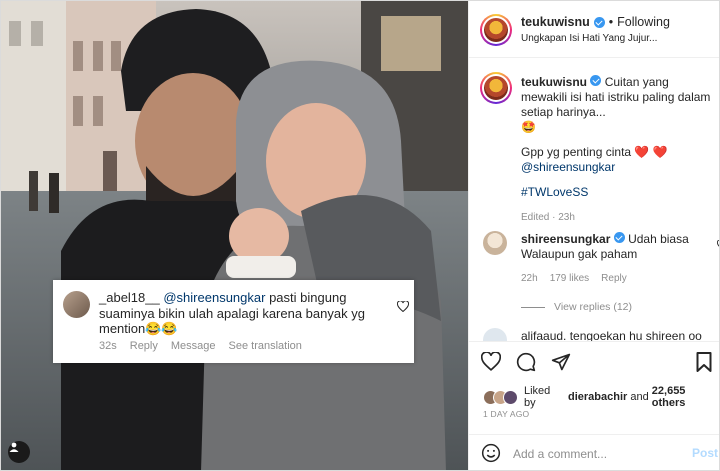 Image resolution: width=720 pixels, height=471 pixels. I want to click on likes-user: dierabachir, so click(597, 397).